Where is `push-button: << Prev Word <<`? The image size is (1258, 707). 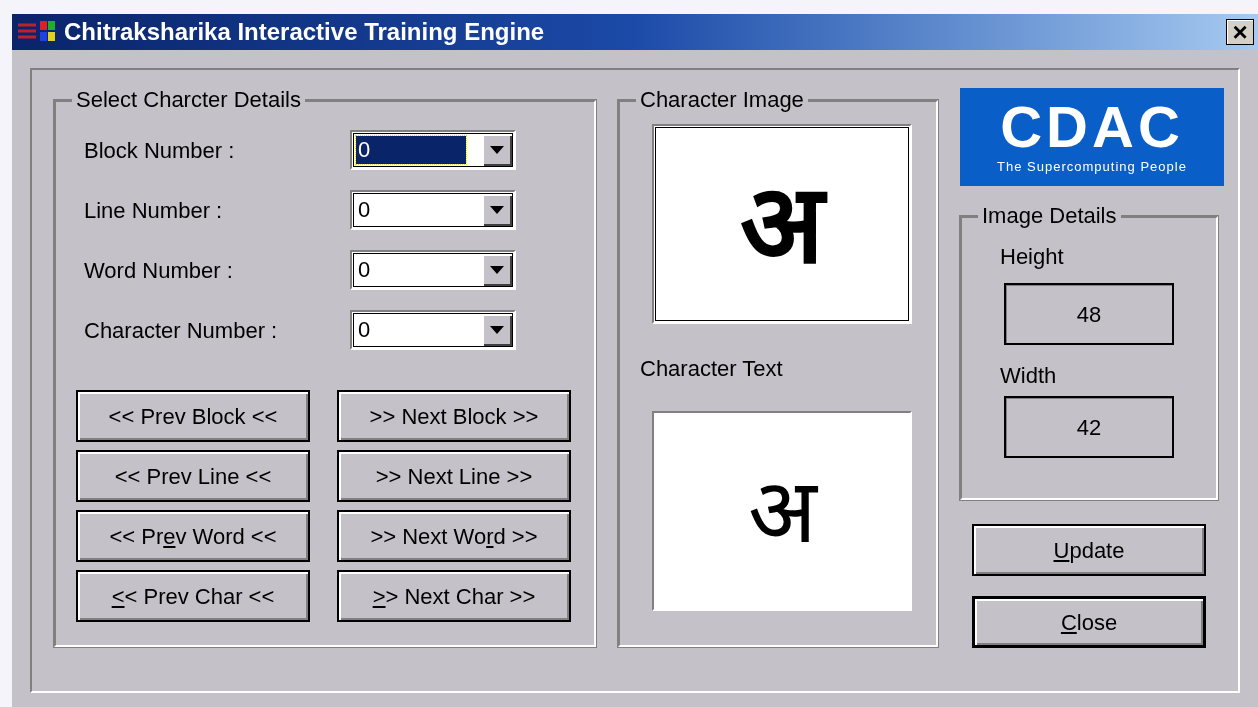 push-button: << Prev Word << is located at coordinates (193, 536).